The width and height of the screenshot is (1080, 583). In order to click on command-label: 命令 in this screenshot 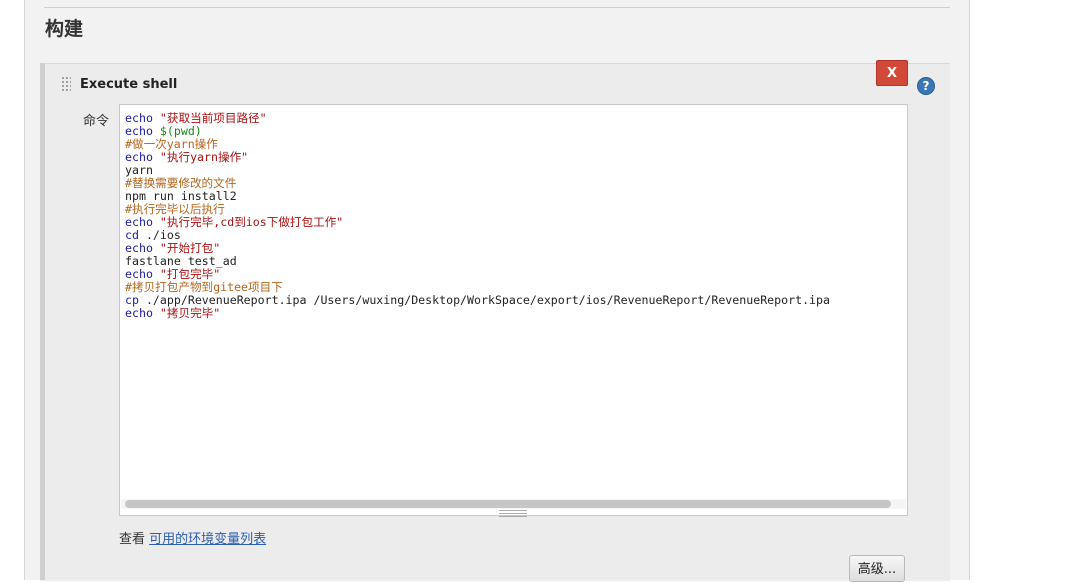, I will do `click(96, 121)`.